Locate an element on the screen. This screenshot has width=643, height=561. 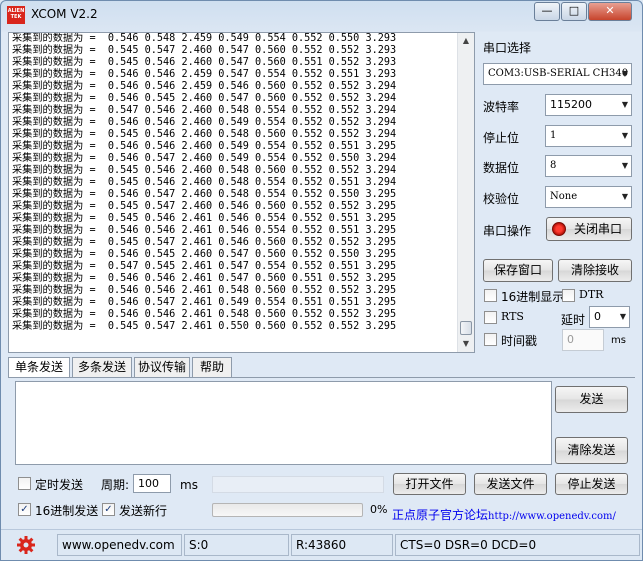
send-progress-bar is located at coordinates (287, 510).